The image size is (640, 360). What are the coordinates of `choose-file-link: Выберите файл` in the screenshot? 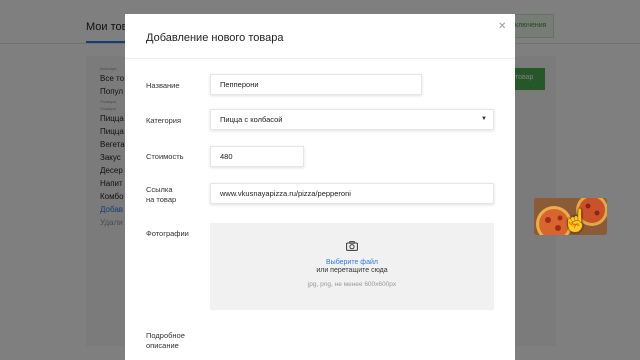 It's located at (352, 262).